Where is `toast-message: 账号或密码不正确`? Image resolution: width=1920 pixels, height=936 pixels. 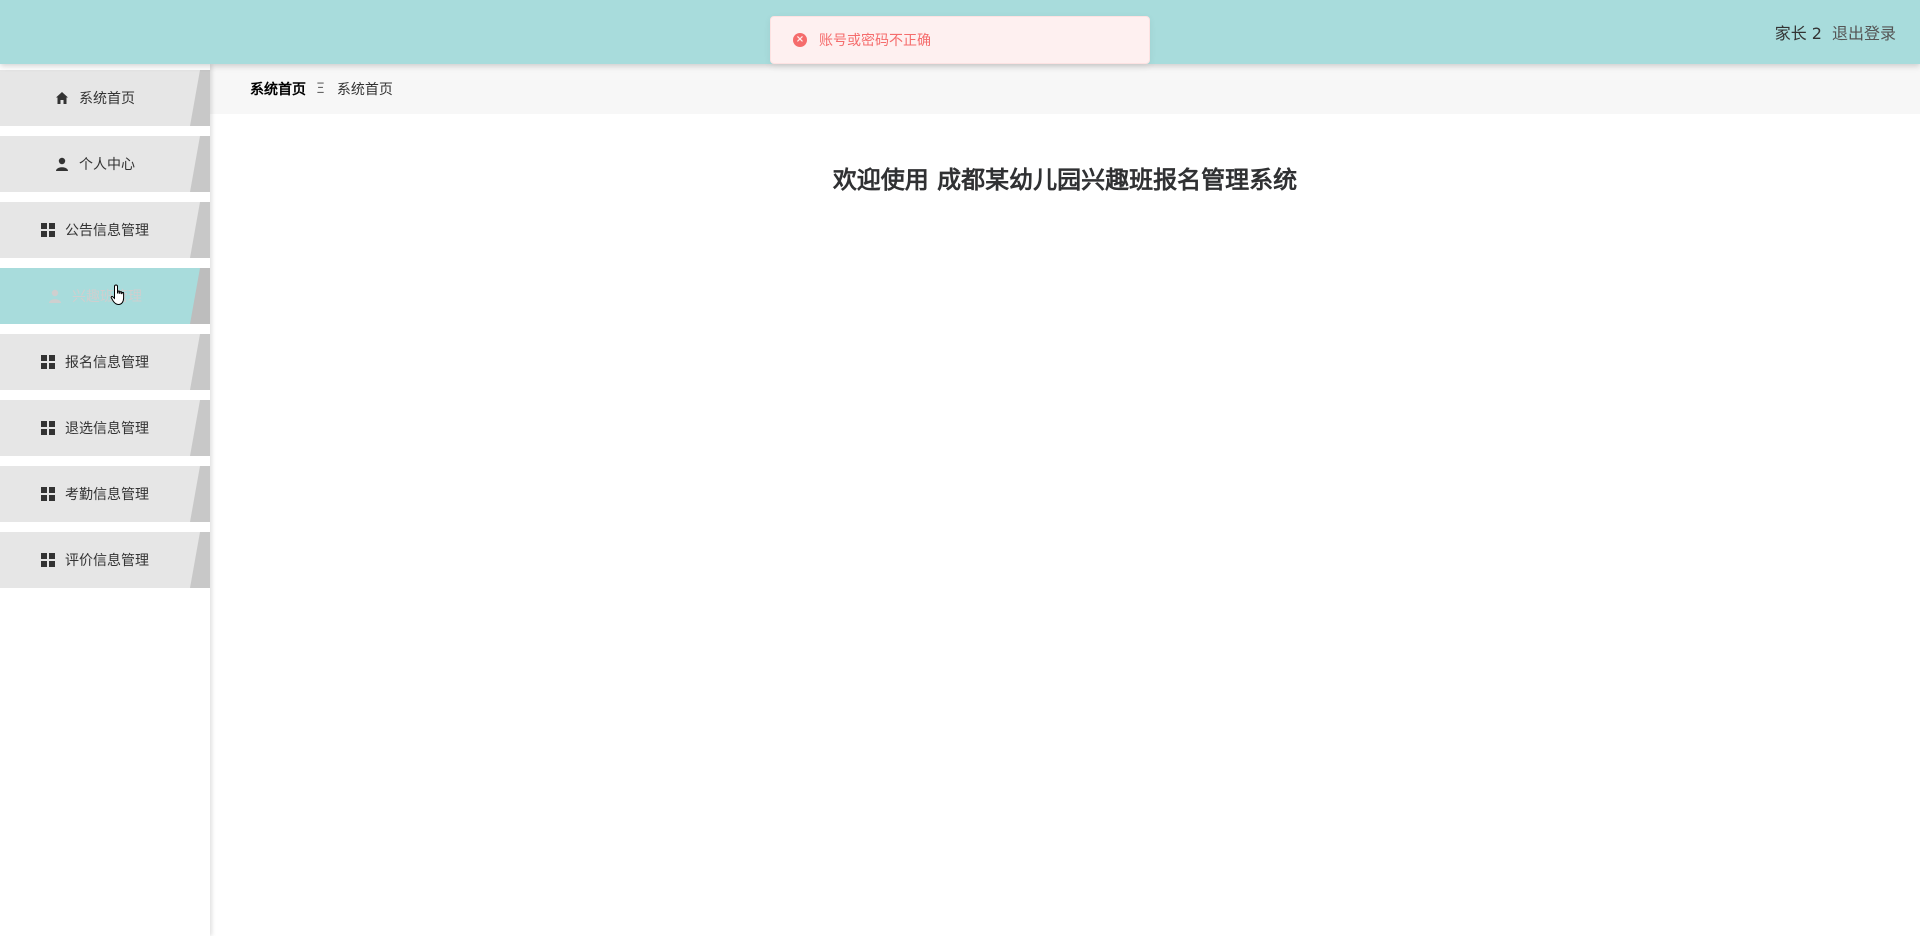
toast-message: 账号或密码不正确 is located at coordinates (875, 41).